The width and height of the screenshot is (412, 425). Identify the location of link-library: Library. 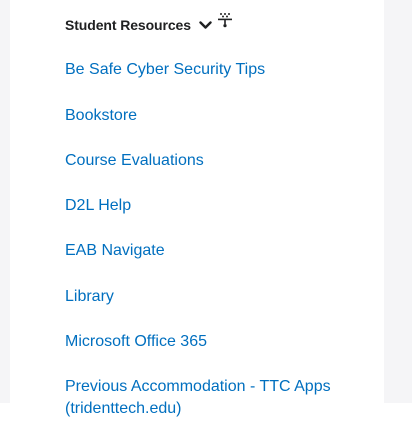
(89, 297).